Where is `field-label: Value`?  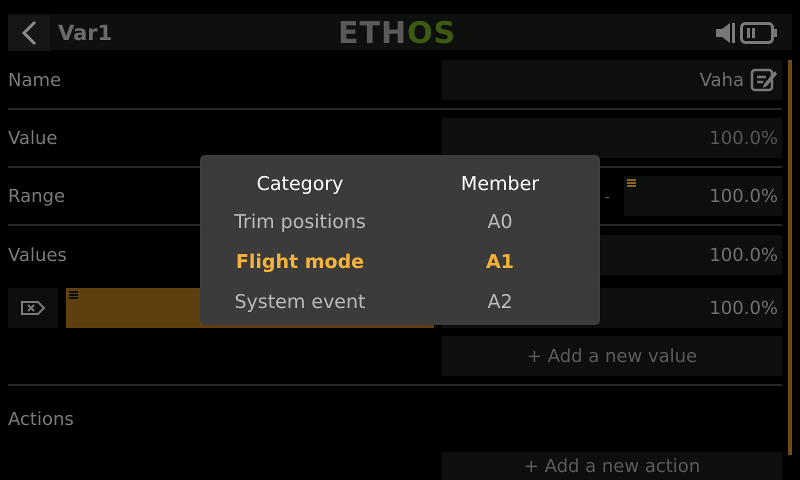
field-label: Value is located at coordinates (33, 138).